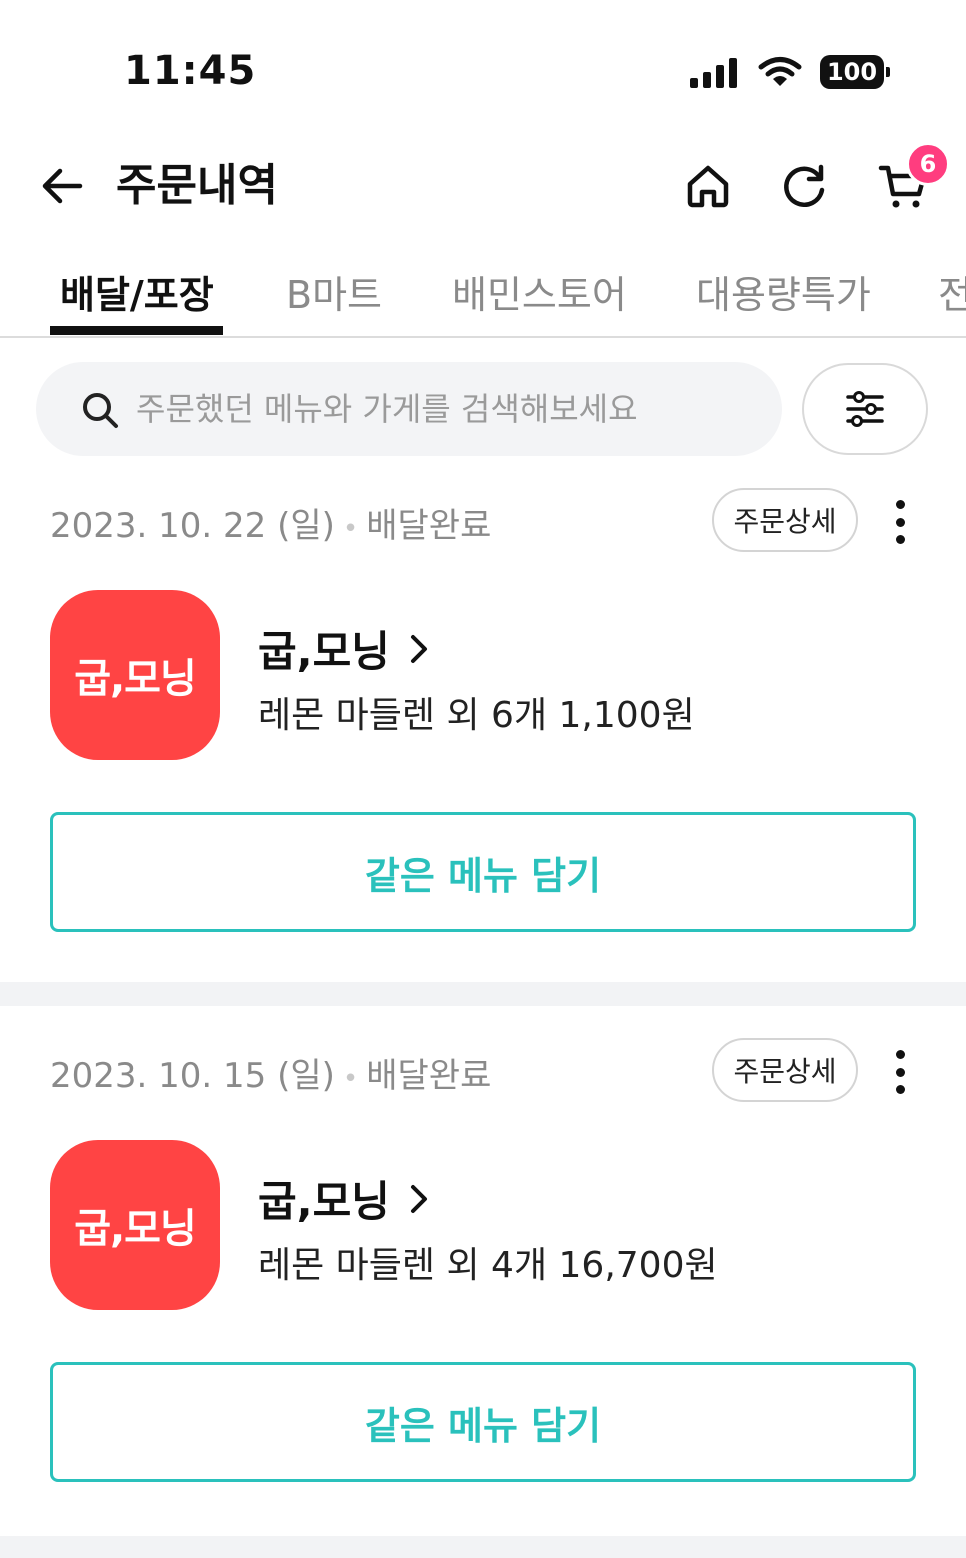 The image size is (966, 1558). I want to click on order-date: 2023. 10. 22 (일), so click(192, 526).